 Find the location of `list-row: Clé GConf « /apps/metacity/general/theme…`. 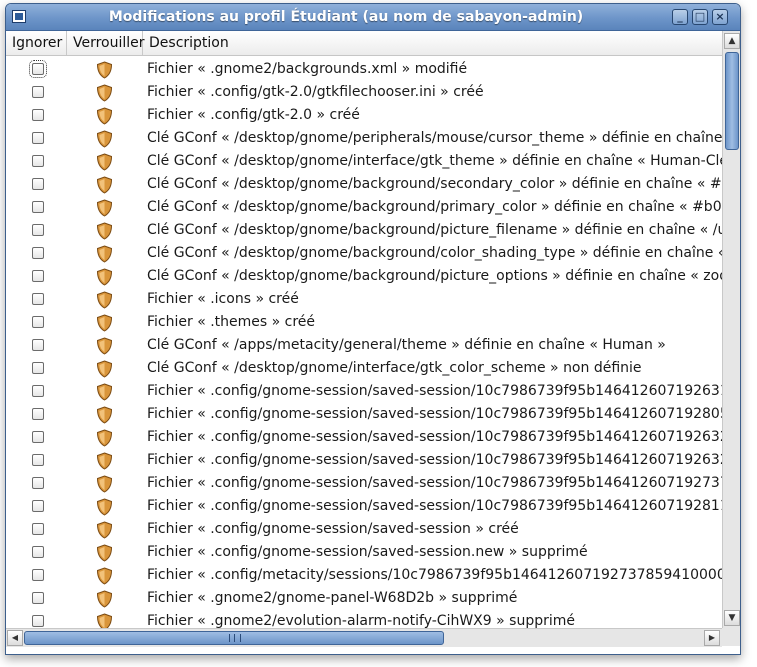

list-row: Clé GConf « /apps/metacity/general/theme… is located at coordinates (364, 345).